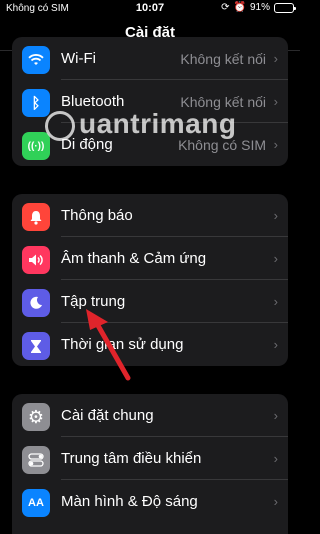 The width and height of the screenshot is (320, 534). I want to click on status-bar: Không có SIM 10:07 ⟳ ⏰ 91%, so click(150, 9).